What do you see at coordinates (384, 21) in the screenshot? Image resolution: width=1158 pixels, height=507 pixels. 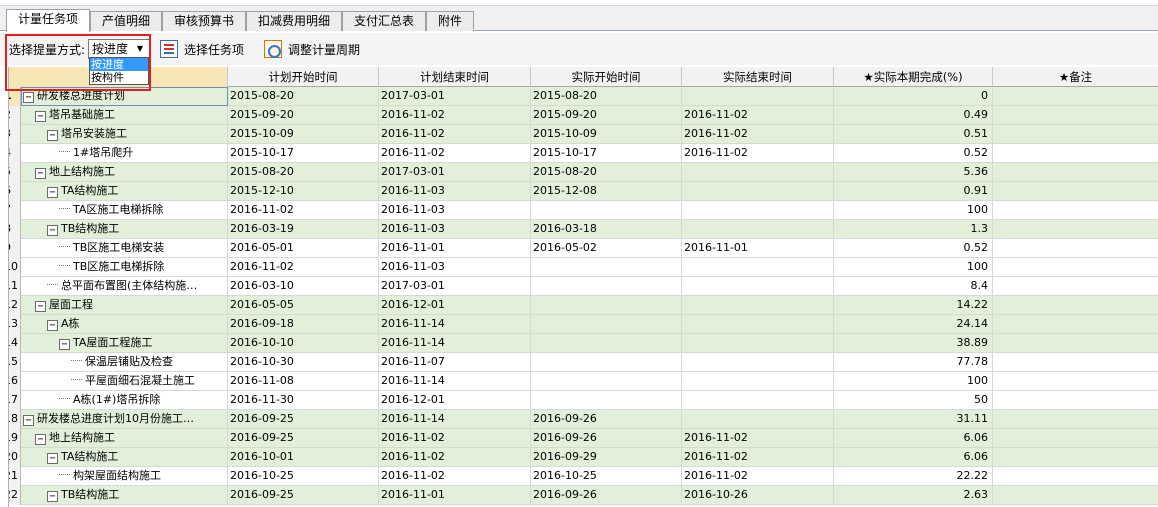 I see `tab-payment-summary: 支付汇总表` at bounding box center [384, 21].